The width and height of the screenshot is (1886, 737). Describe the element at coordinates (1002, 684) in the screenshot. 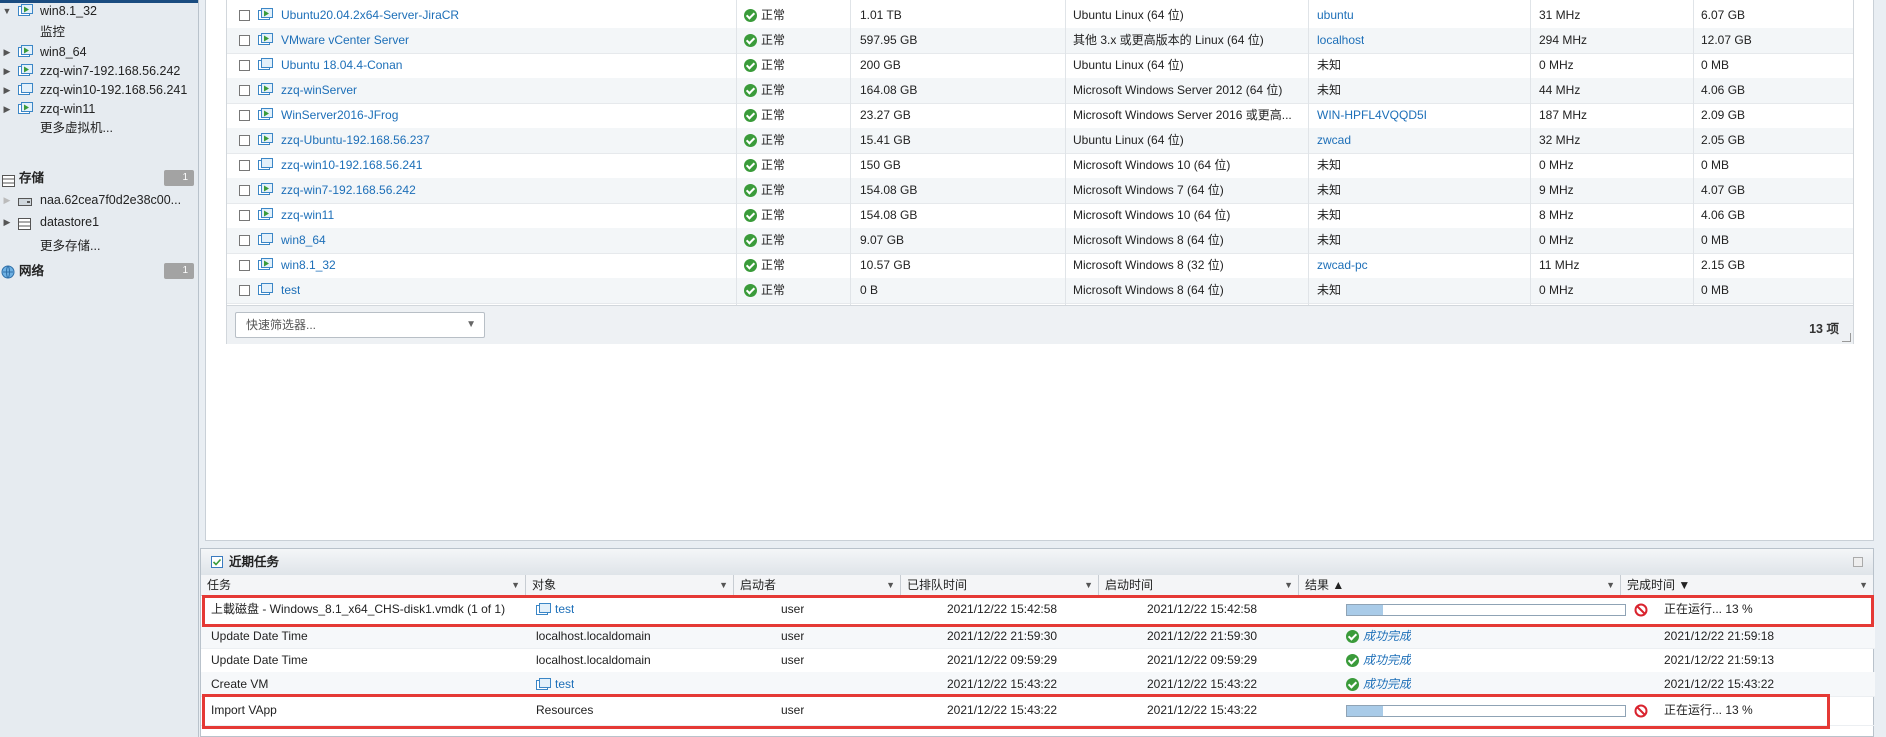

I see `task-queued-time: 2021/12/22 15:43:22` at that location.